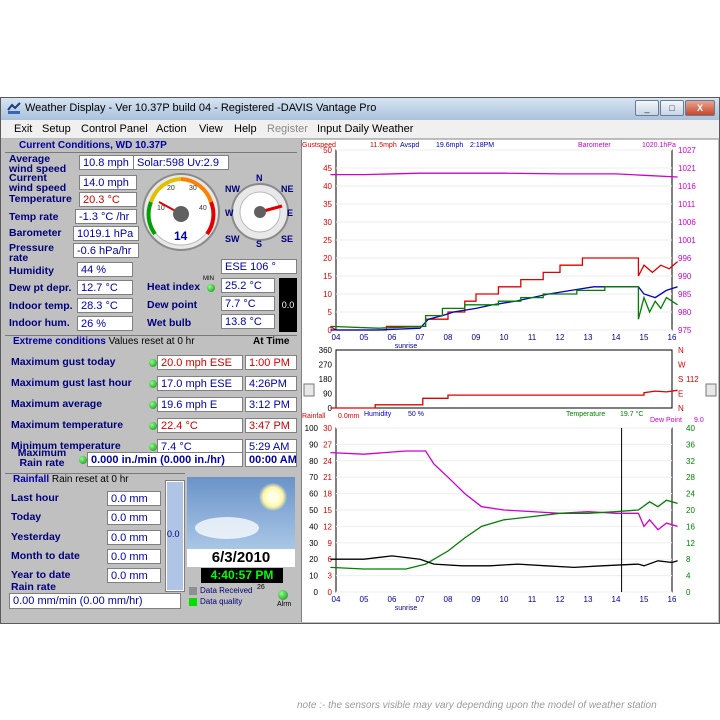 The image size is (720, 720). What do you see at coordinates (690, 526) in the screenshot?
I see `chart3-y2-tick: 16` at bounding box center [690, 526].